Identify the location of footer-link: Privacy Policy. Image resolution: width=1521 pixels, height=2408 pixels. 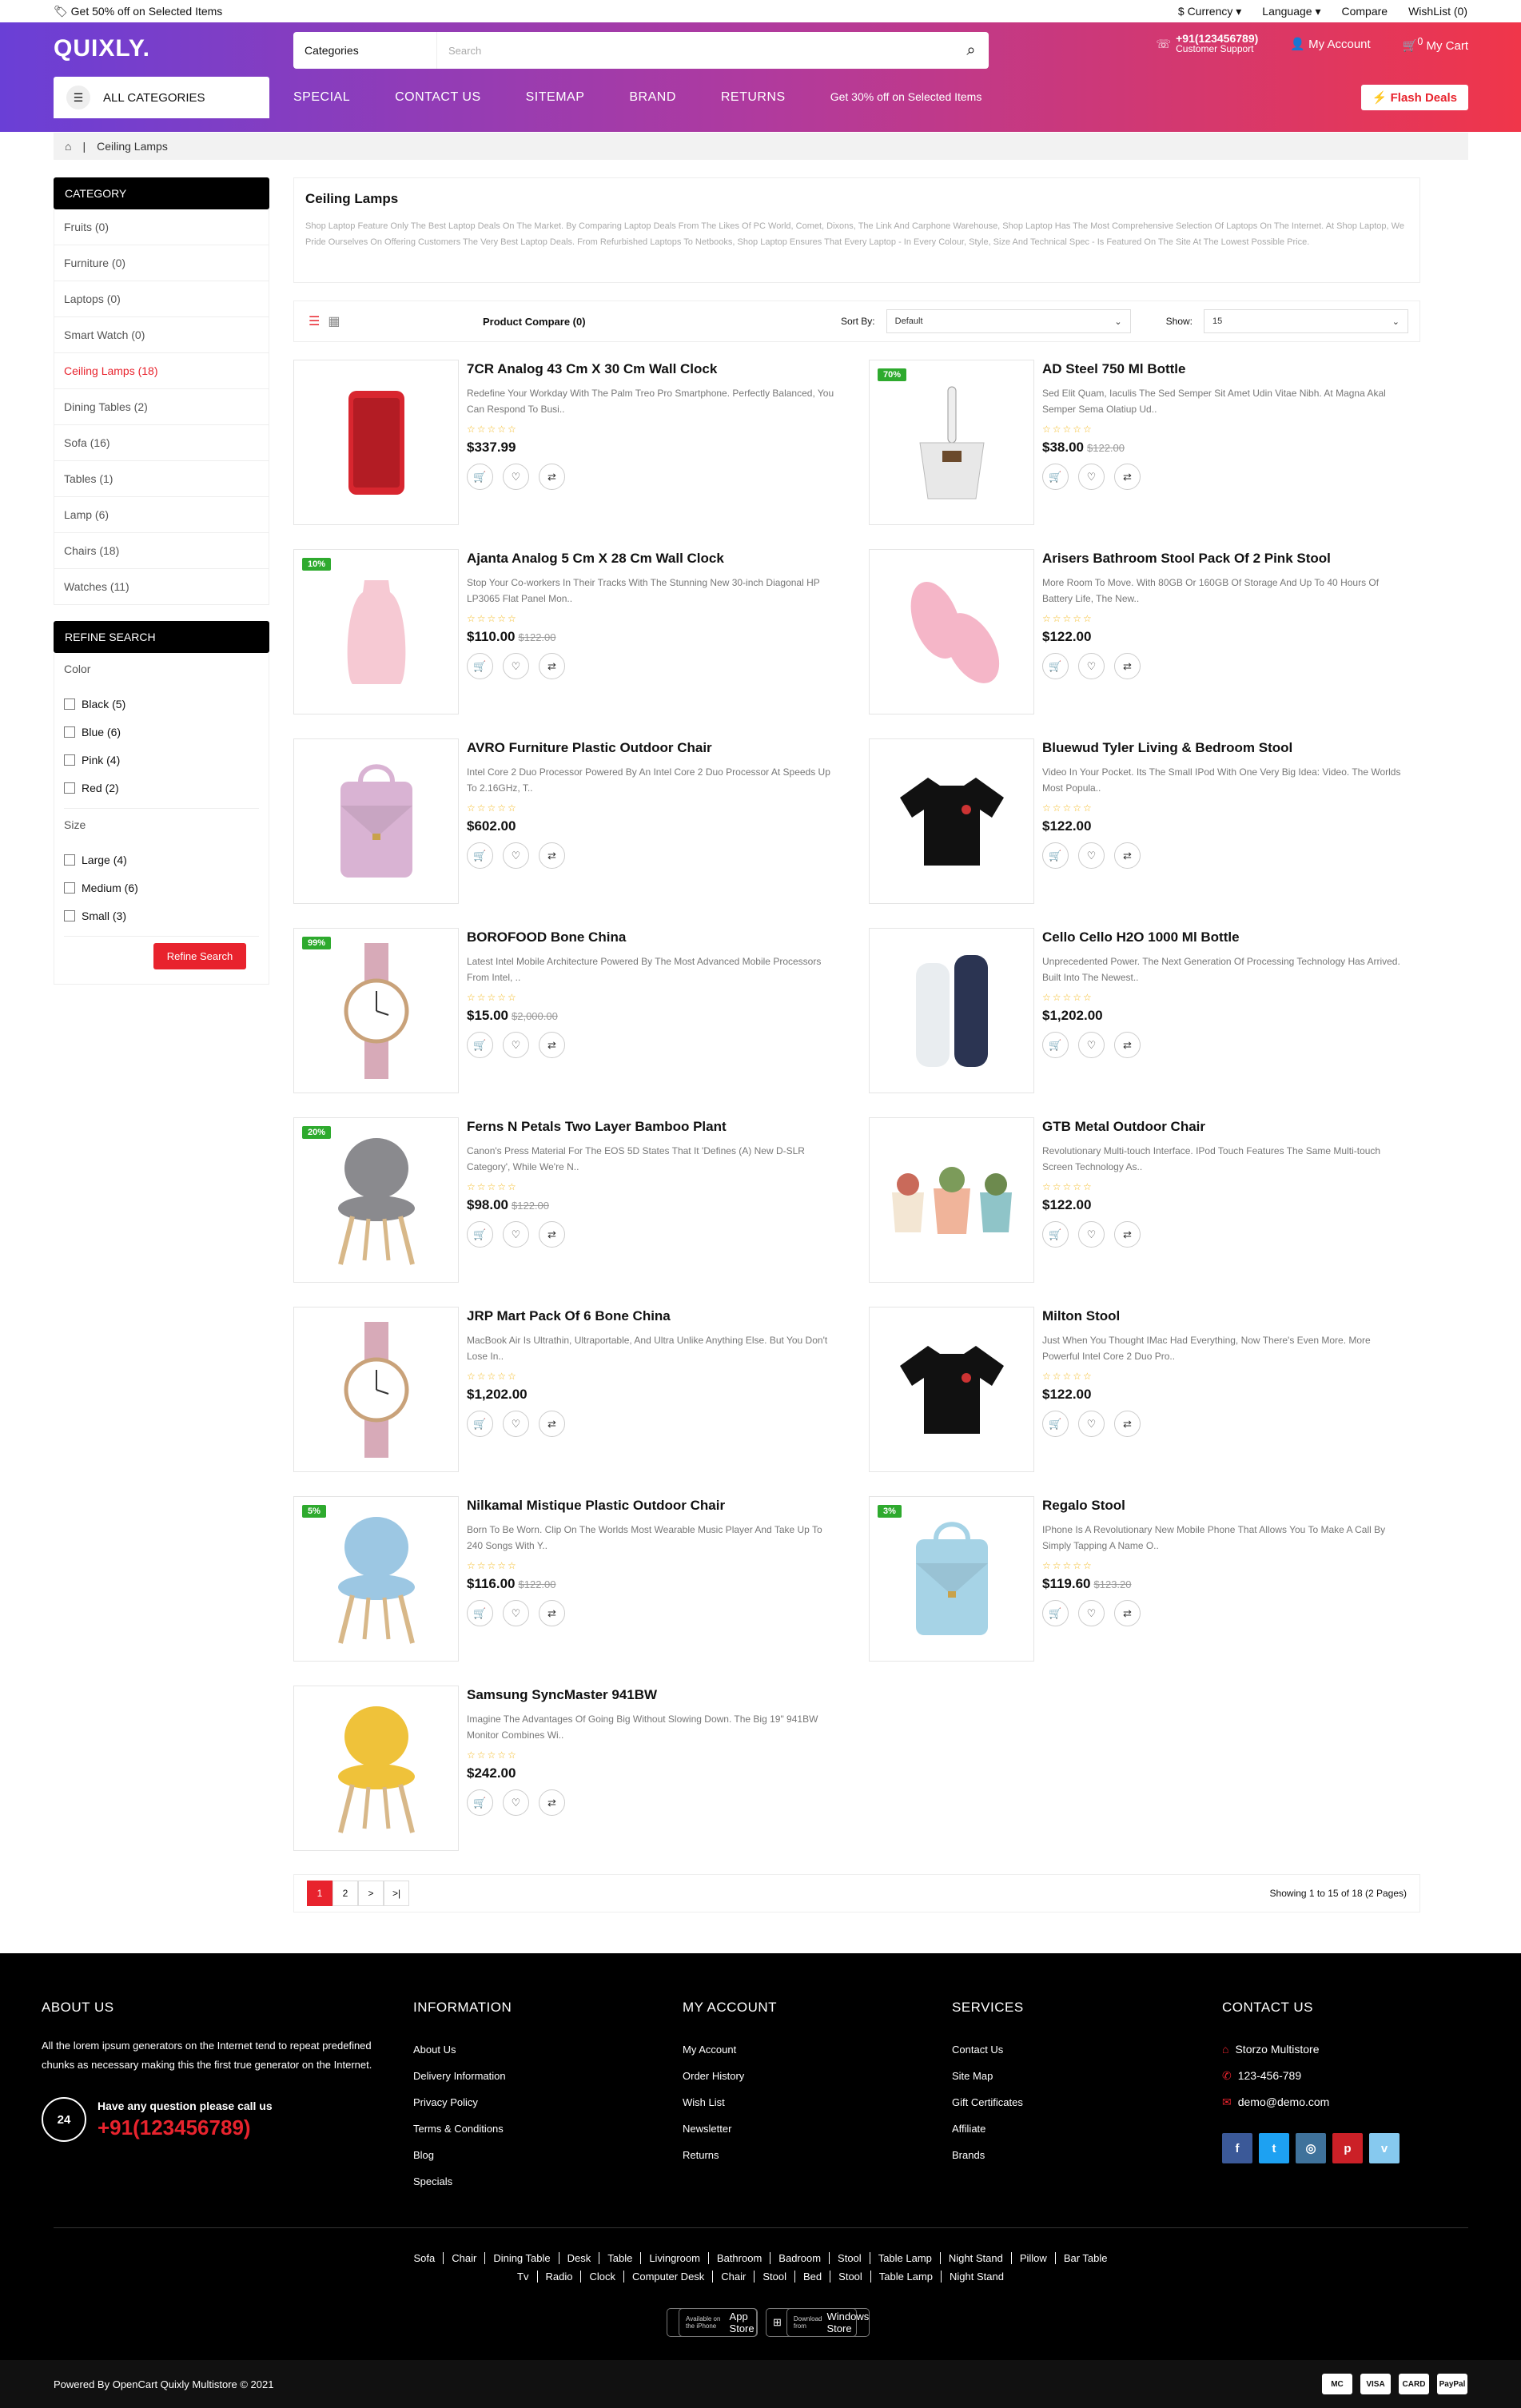
(463, 2102).